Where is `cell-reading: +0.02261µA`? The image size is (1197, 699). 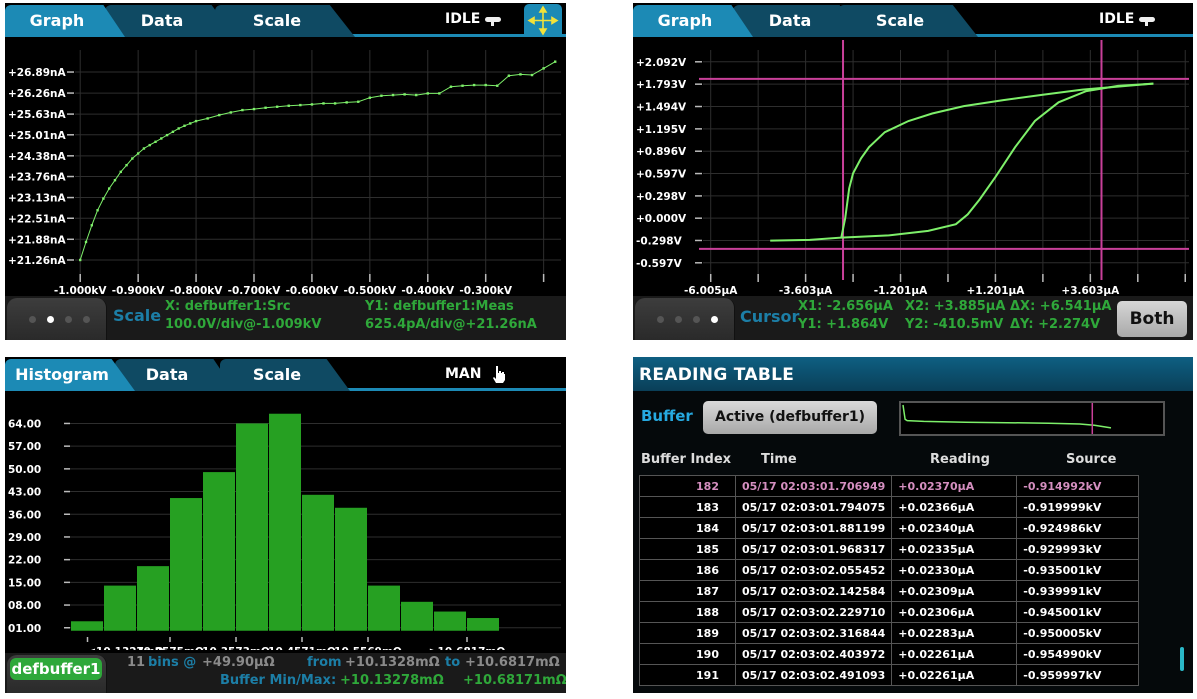 cell-reading: +0.02261µA is located at coordinates (954, 675).